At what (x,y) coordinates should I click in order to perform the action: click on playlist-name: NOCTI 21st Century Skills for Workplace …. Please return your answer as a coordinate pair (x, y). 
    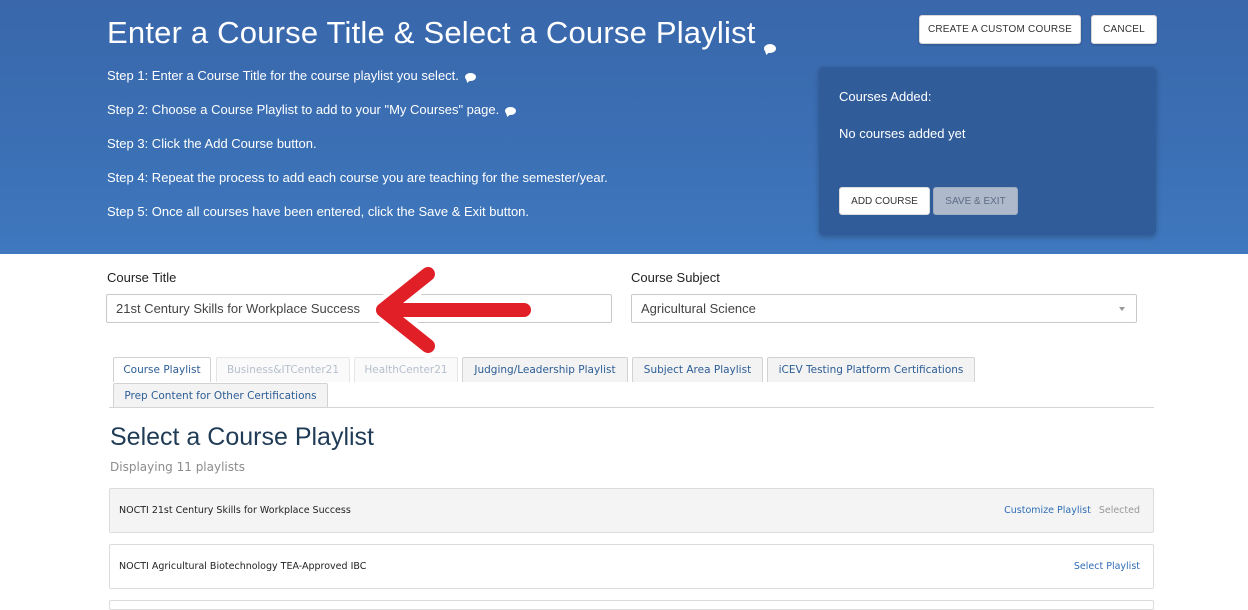
    Looking at the image, I should click on (235, 510).